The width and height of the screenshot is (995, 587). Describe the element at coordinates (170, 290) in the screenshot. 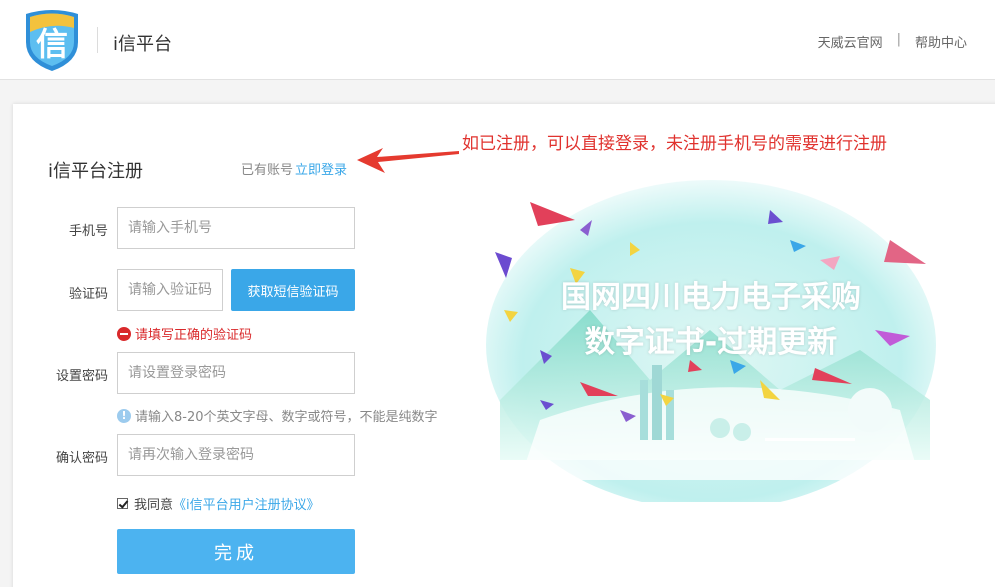

I see `code-input: 请输入验证码` at that location.